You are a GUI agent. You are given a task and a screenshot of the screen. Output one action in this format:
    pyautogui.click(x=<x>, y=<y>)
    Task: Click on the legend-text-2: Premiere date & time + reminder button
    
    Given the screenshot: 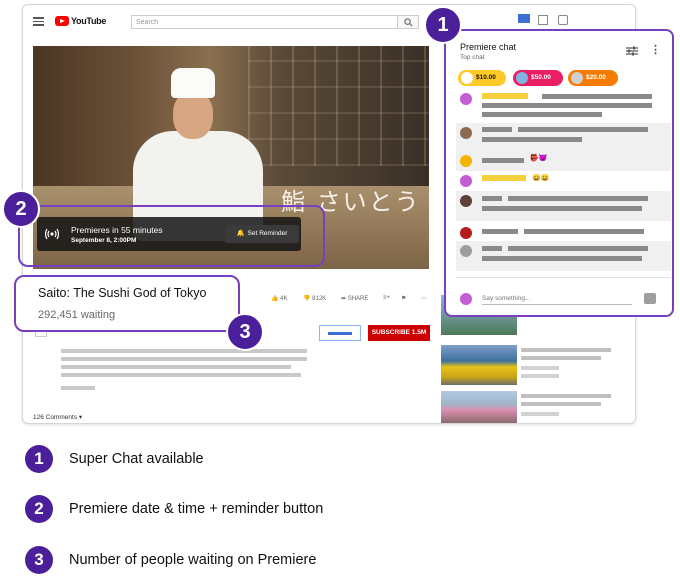 What is the action you would take?
    pyautogui.click(x=196, y=509)
    